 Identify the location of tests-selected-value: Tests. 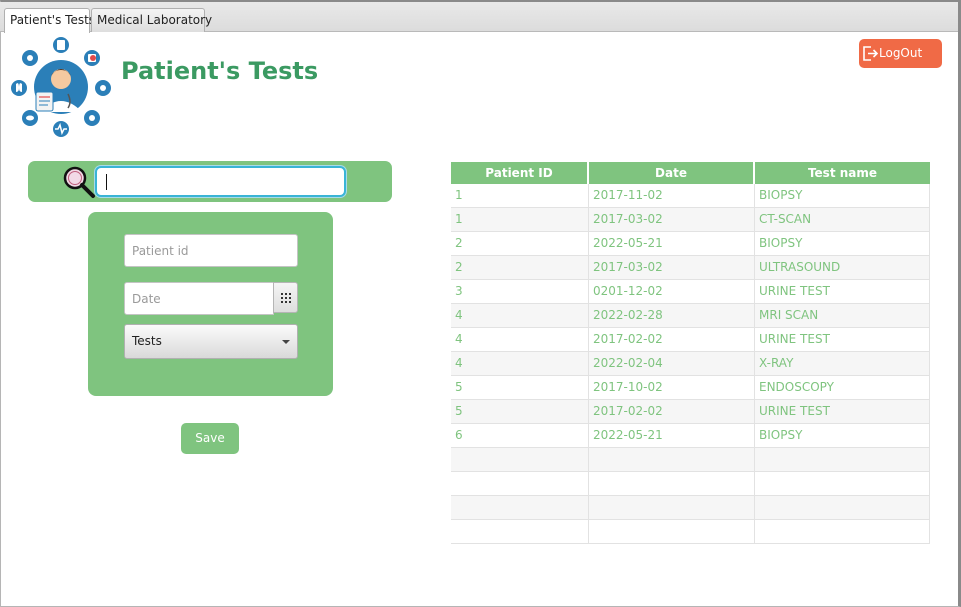
(147, 341).